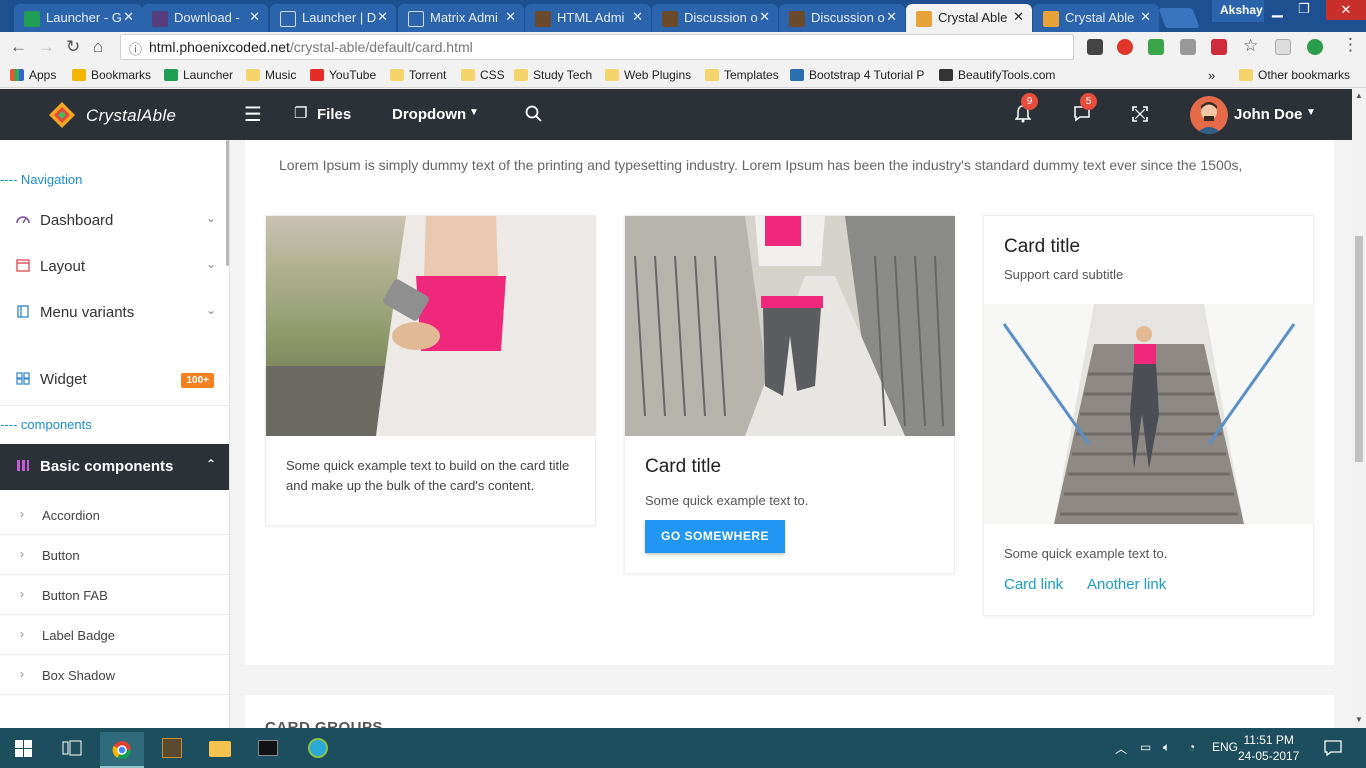 The width and height of the screenshot is (1366, 768). Describe the element at coordinates (1250, 46) in the screenshot. I see `star-icon: ☆` at that location.